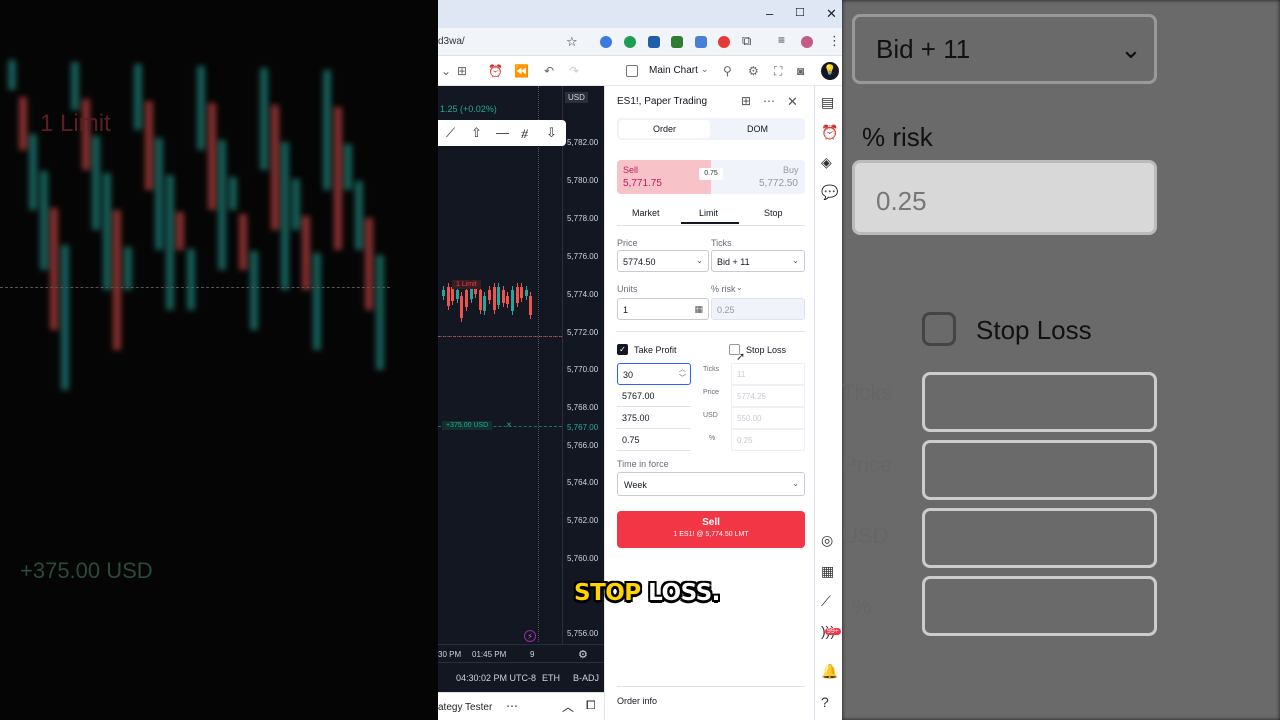 The image size is (1280, 720). Describe the element at coordinates (521, 71) in the screenshot. I see `replay-icon: ⏪` at that location.